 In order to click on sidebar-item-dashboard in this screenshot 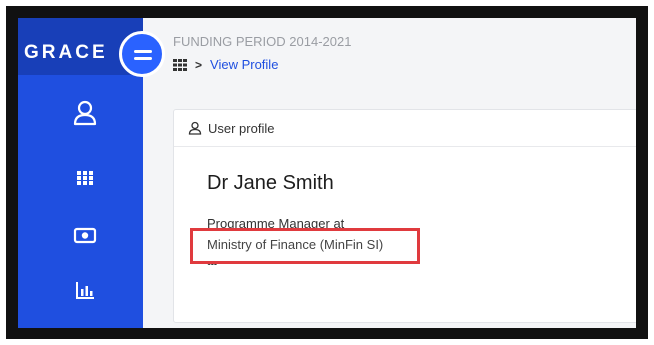, I will do `click(85, 178)`.